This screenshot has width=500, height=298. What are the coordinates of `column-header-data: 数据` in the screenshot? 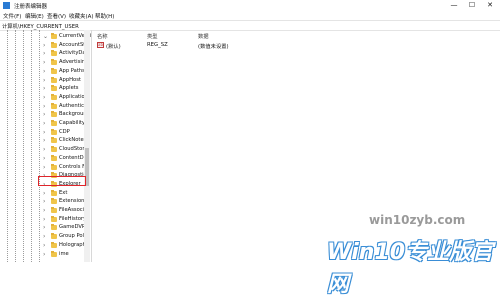 It's located at (203, 36).